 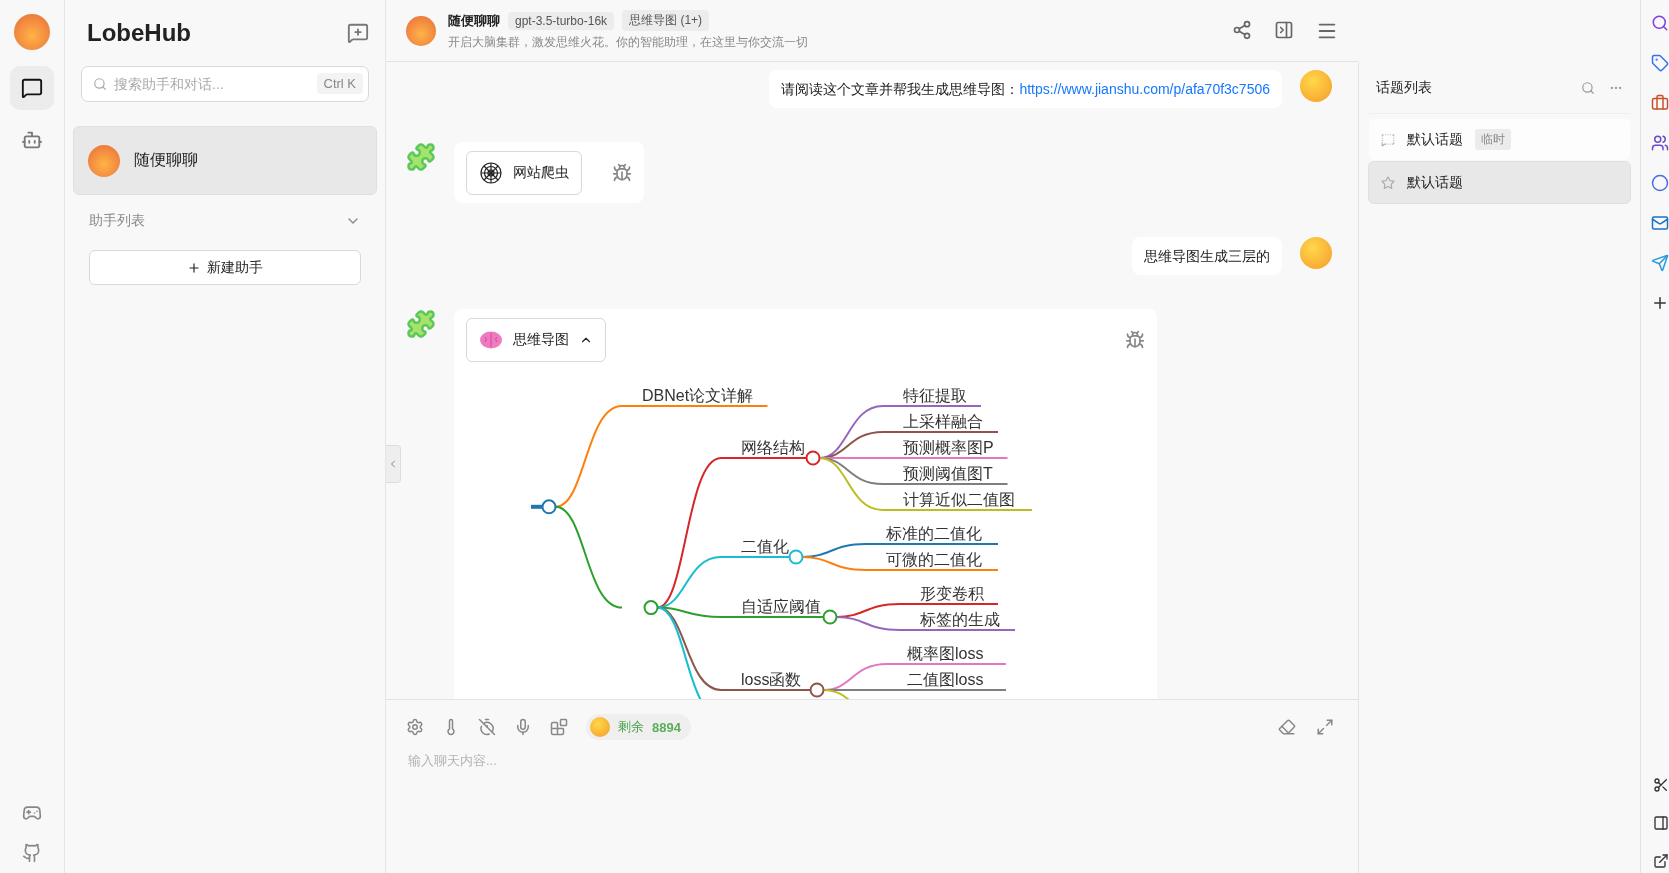 What do you see at coordinates (139, 33) in the screenshot?
I see `brand-title: LobeHub` at bounding box center [139, 33].